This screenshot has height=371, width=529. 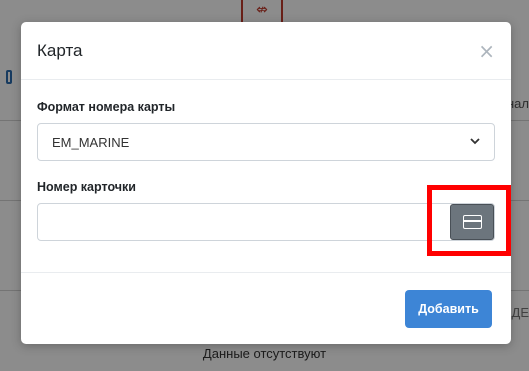 I want to click on highlight-box, so click(x=469, y=220).